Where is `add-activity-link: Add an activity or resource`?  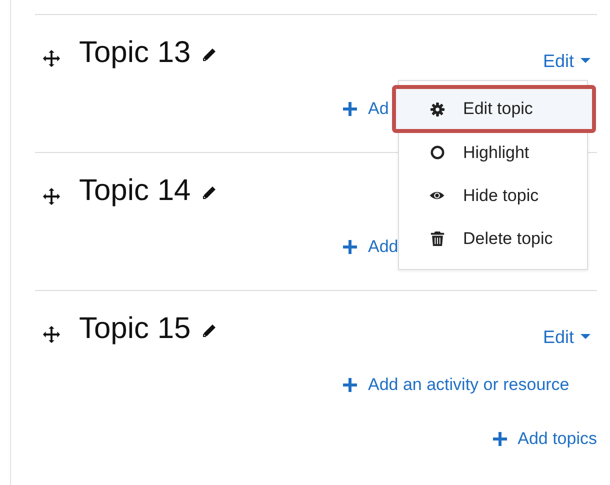
add-activity-link: Add an activity or resource is located at coordinates (456, 385).